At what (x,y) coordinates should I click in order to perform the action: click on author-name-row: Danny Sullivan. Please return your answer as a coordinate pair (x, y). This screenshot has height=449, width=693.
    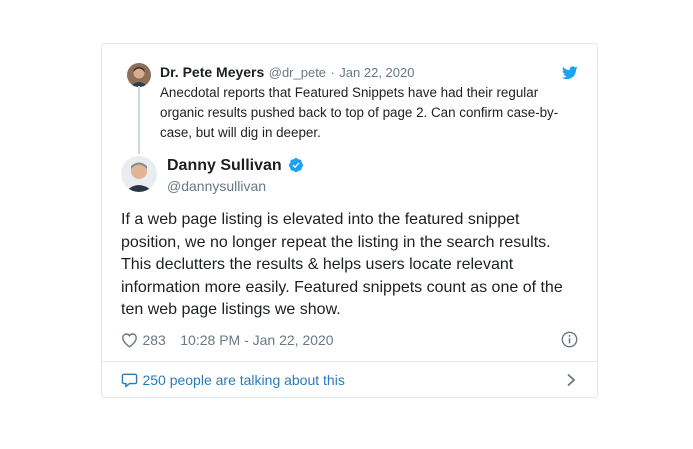
    Looking at the image, I should click on (235, 167).